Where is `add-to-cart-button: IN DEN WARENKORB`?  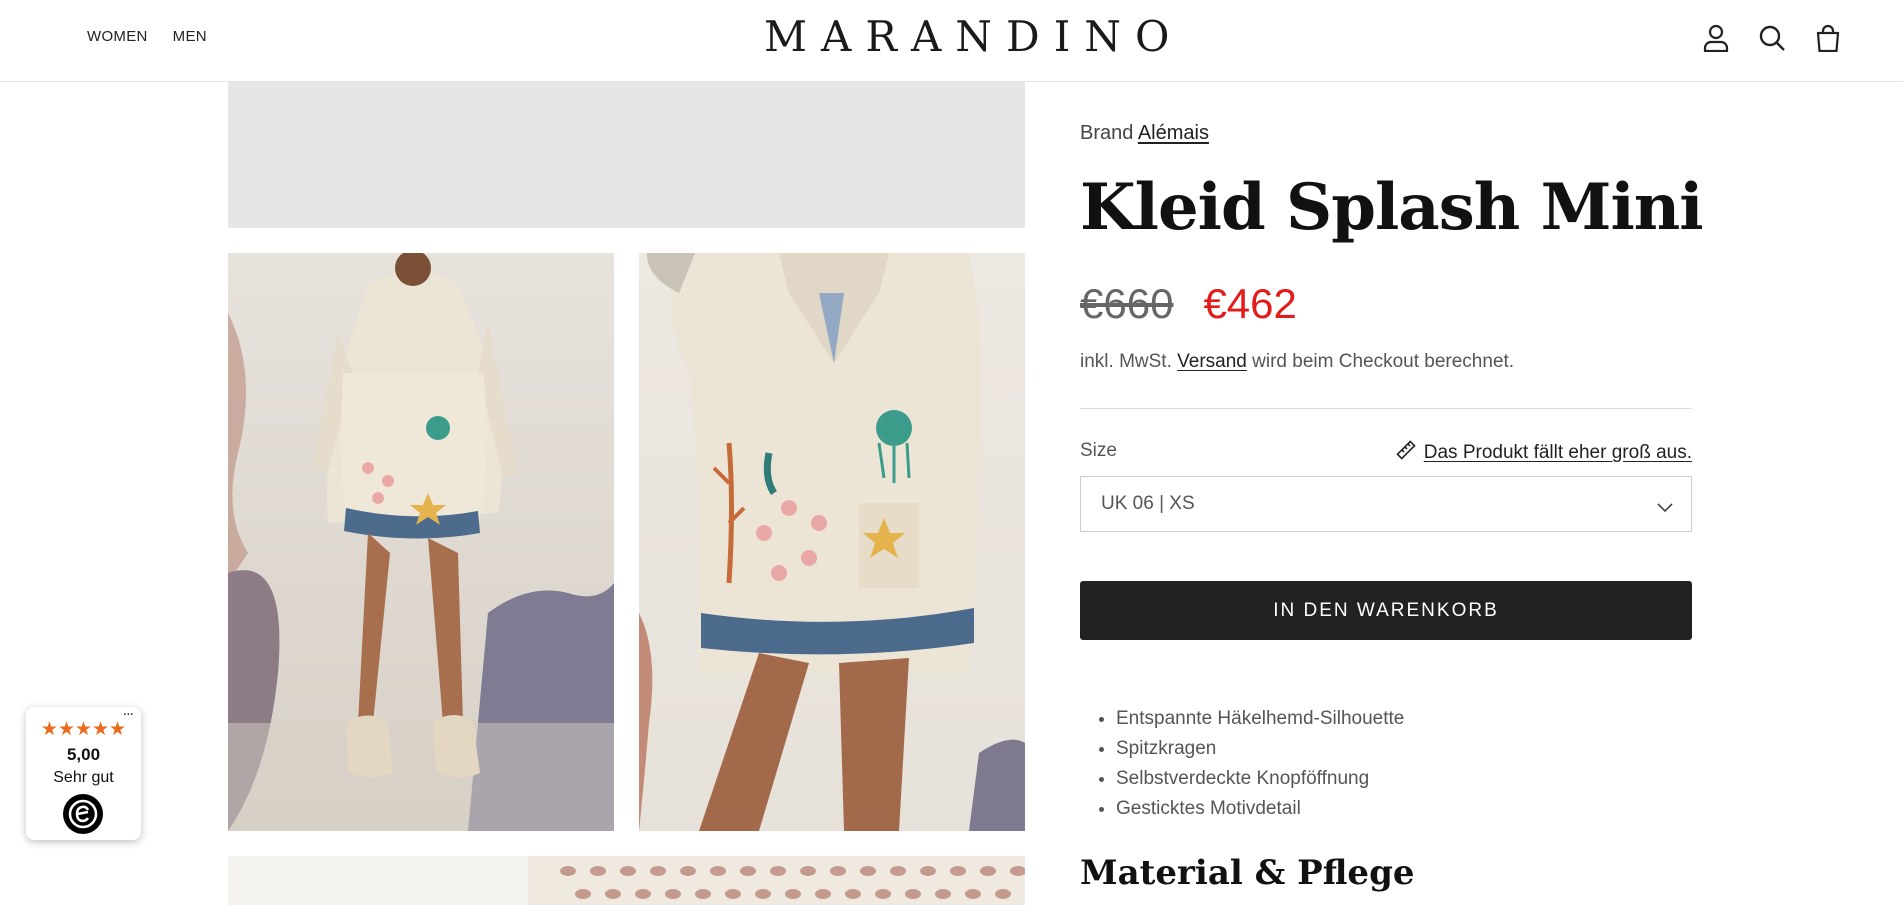
add-to-cart-button: IN DEN WARENKORB is located at coordinates (1386, 610).